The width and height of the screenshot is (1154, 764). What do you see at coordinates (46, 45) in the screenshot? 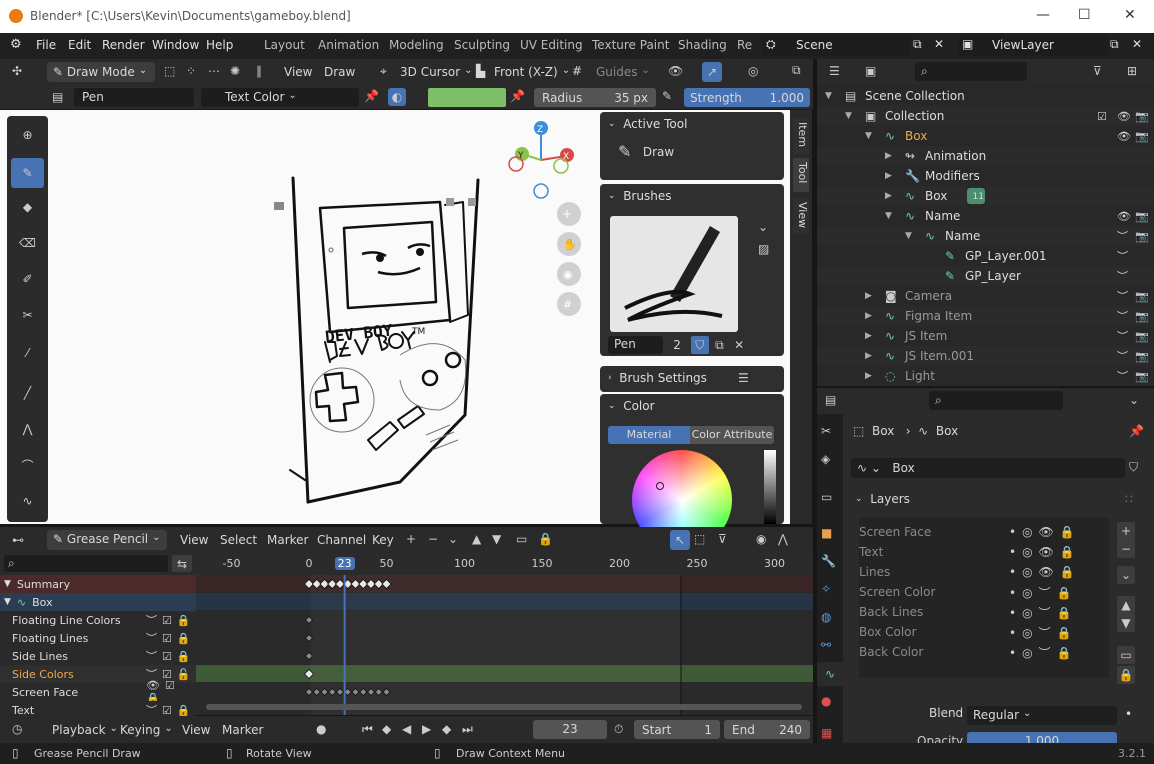
I see `menu-file: File` at bounding box center [46, 45].